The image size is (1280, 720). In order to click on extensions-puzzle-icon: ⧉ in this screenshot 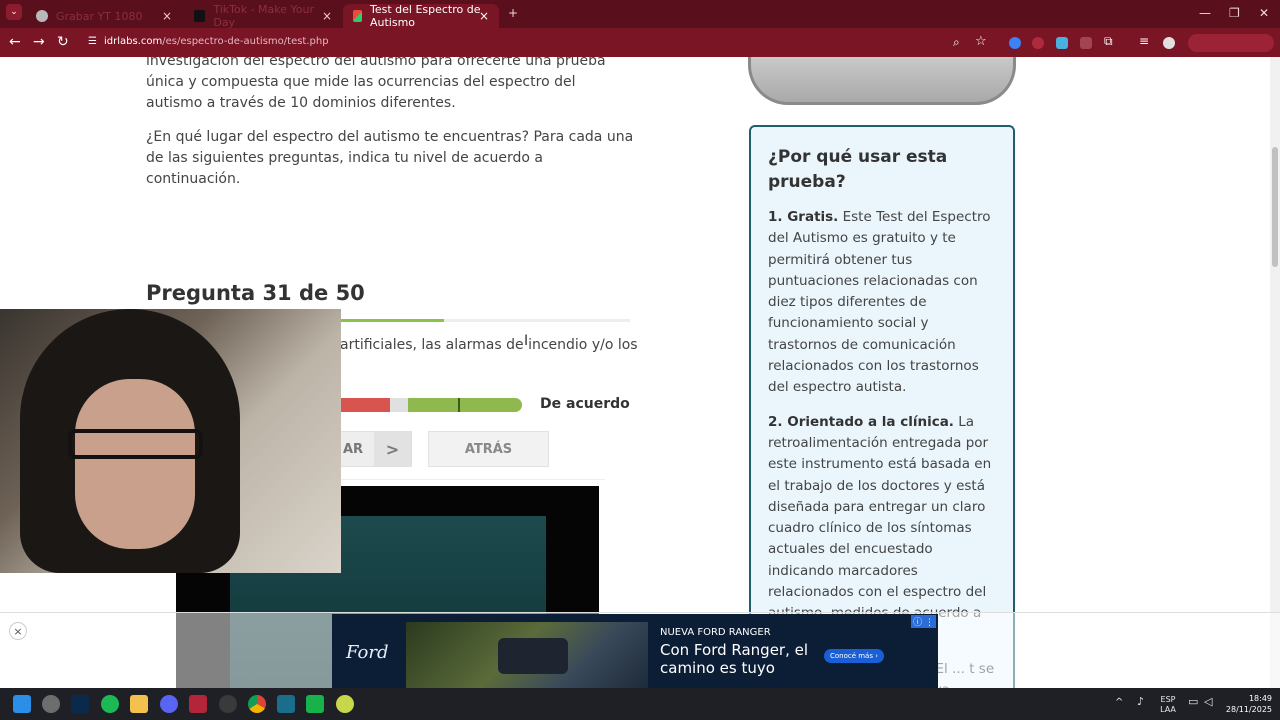, I will do `click(1108, 41)`.